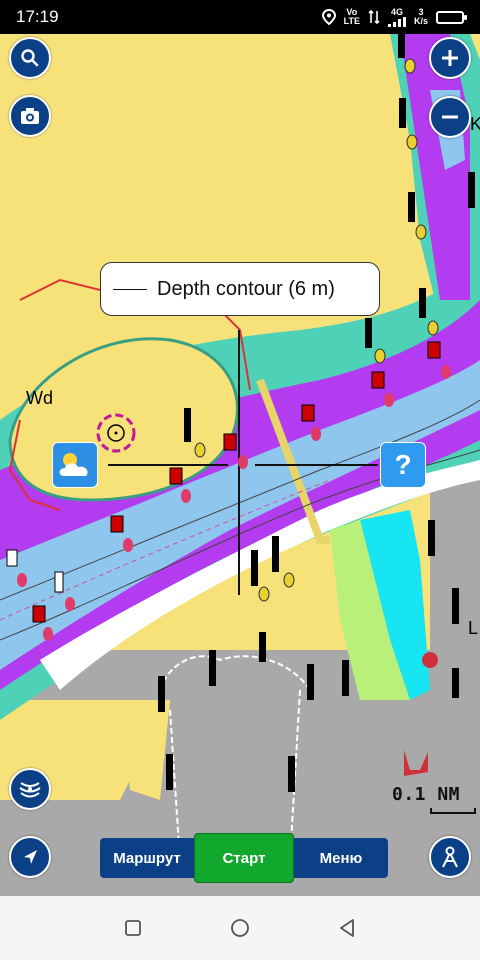 This screenshot has height=960, width=480. I want to click on camera-button, so click(30, 116).